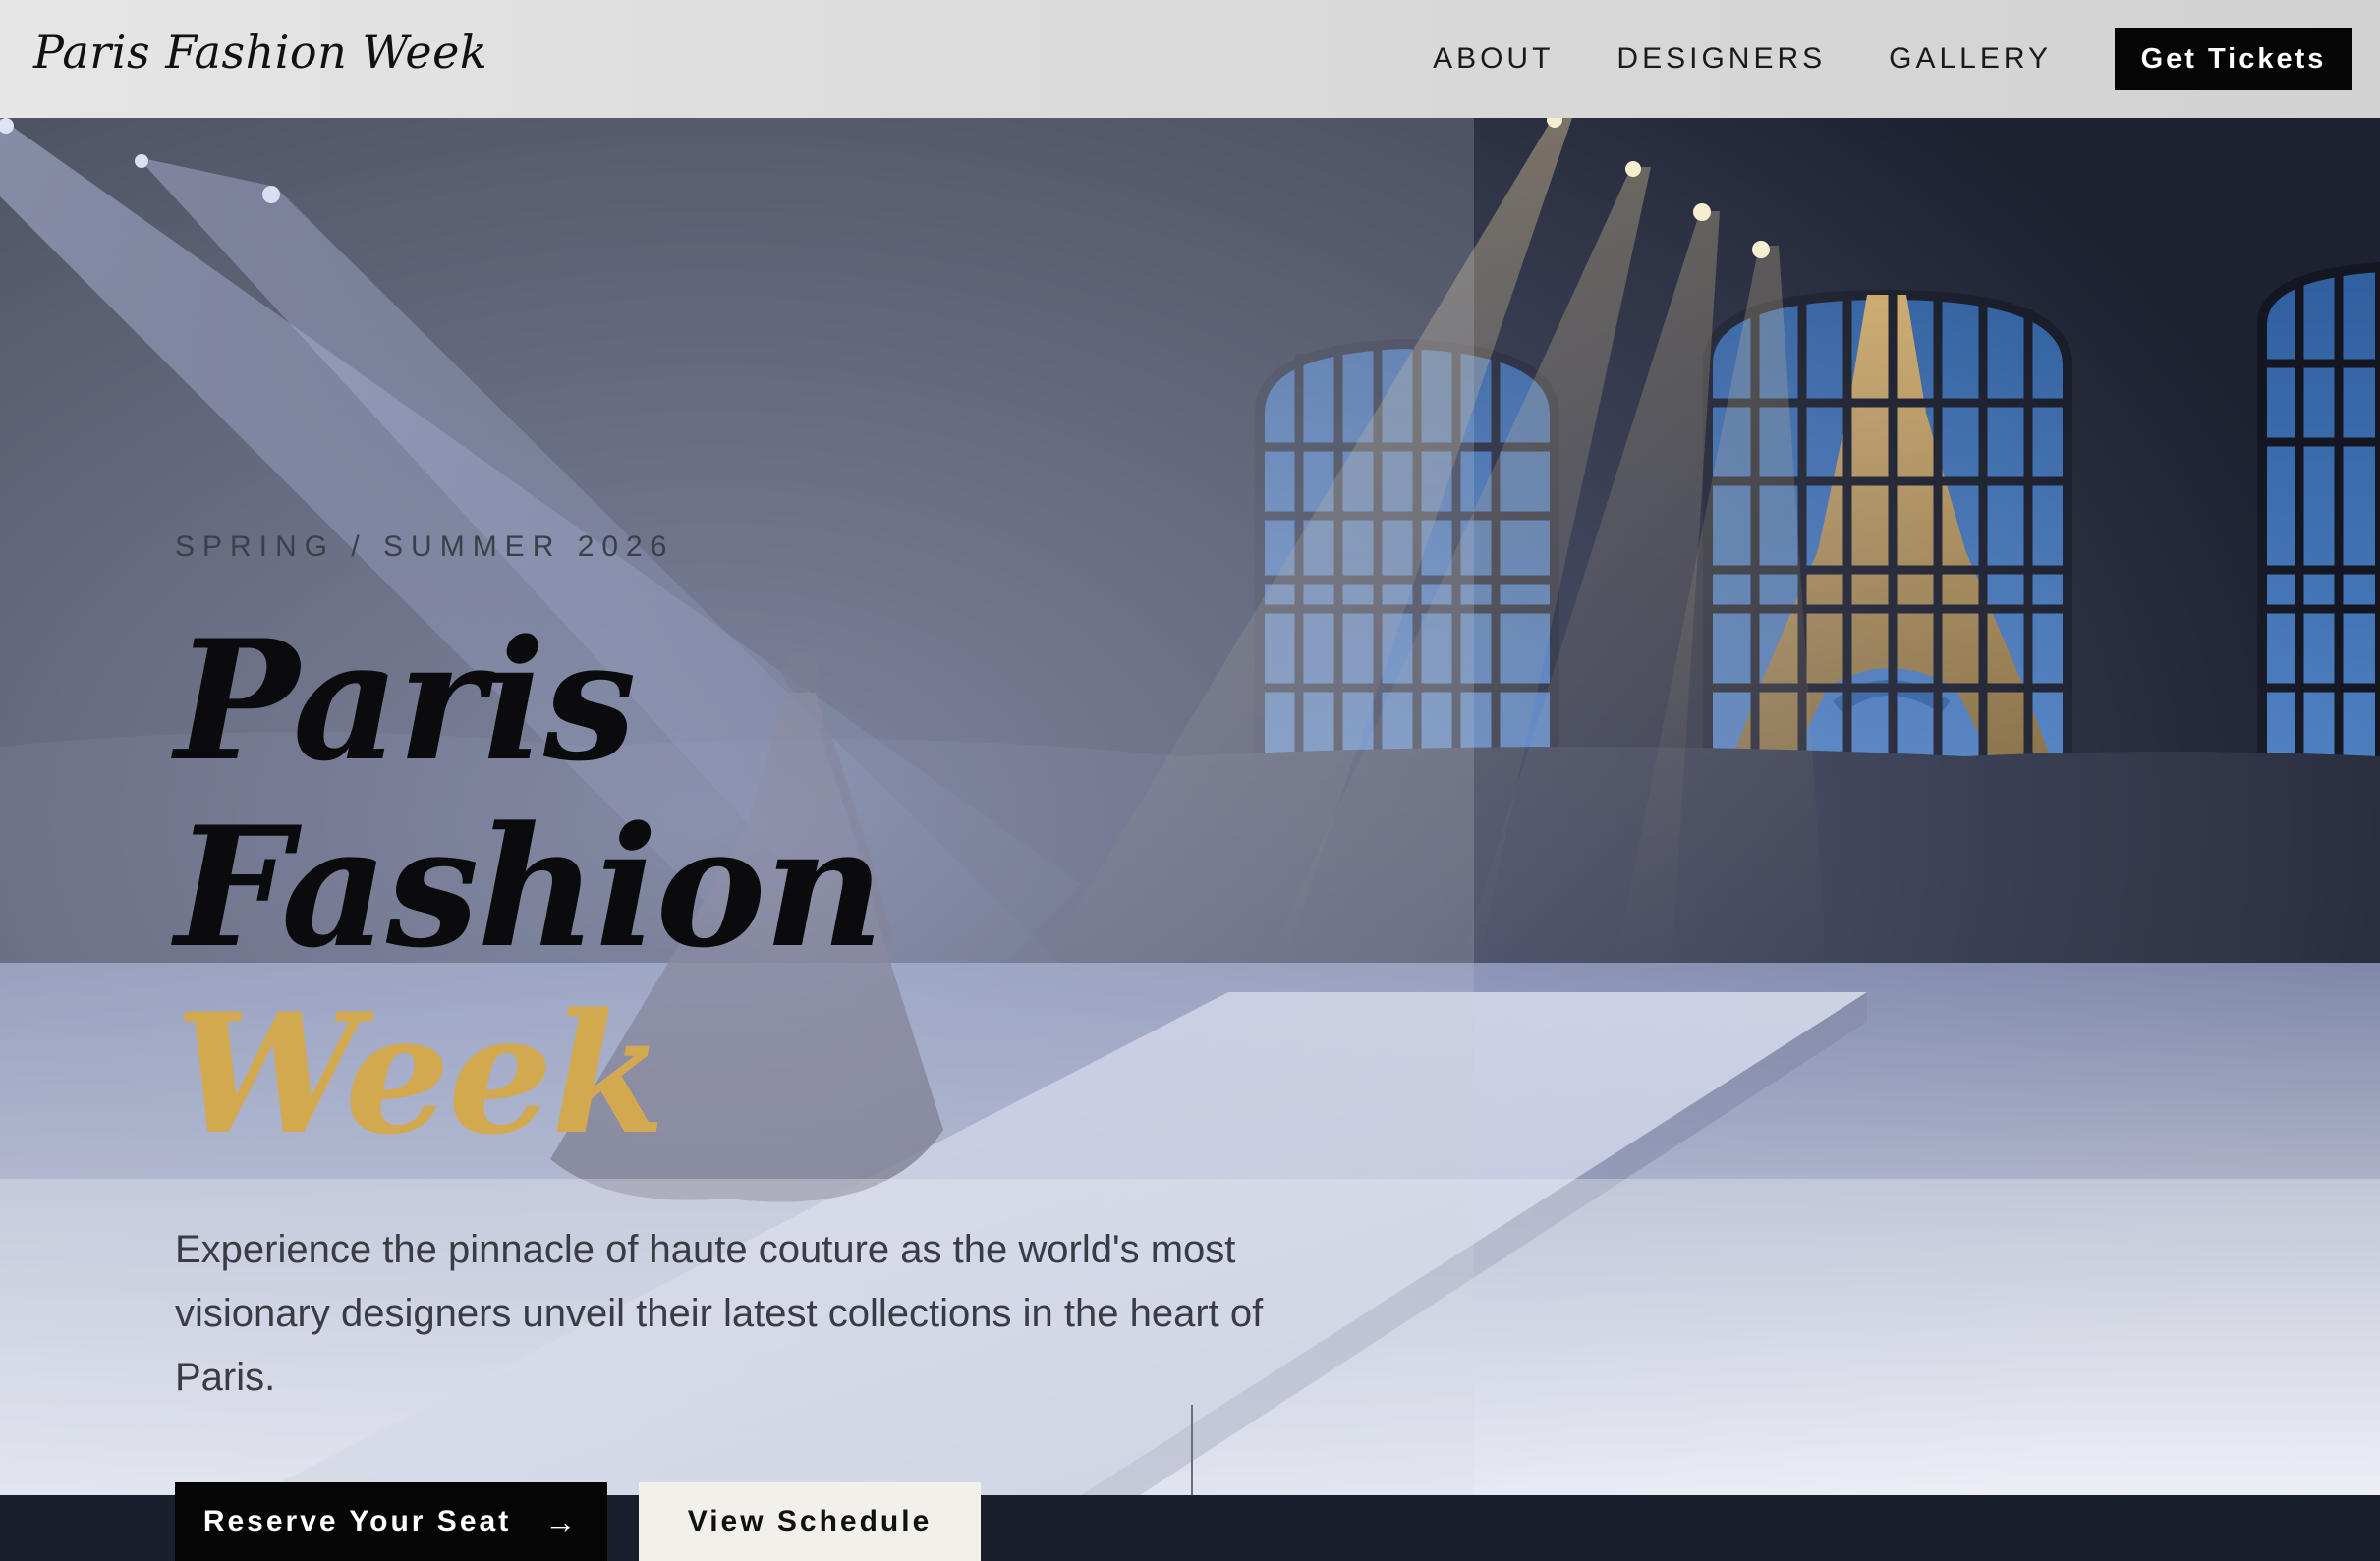  Describe the element at coordinates (1970, 59) in the screenshot. I see `nav-link-gallery: GALLERY` at that location.